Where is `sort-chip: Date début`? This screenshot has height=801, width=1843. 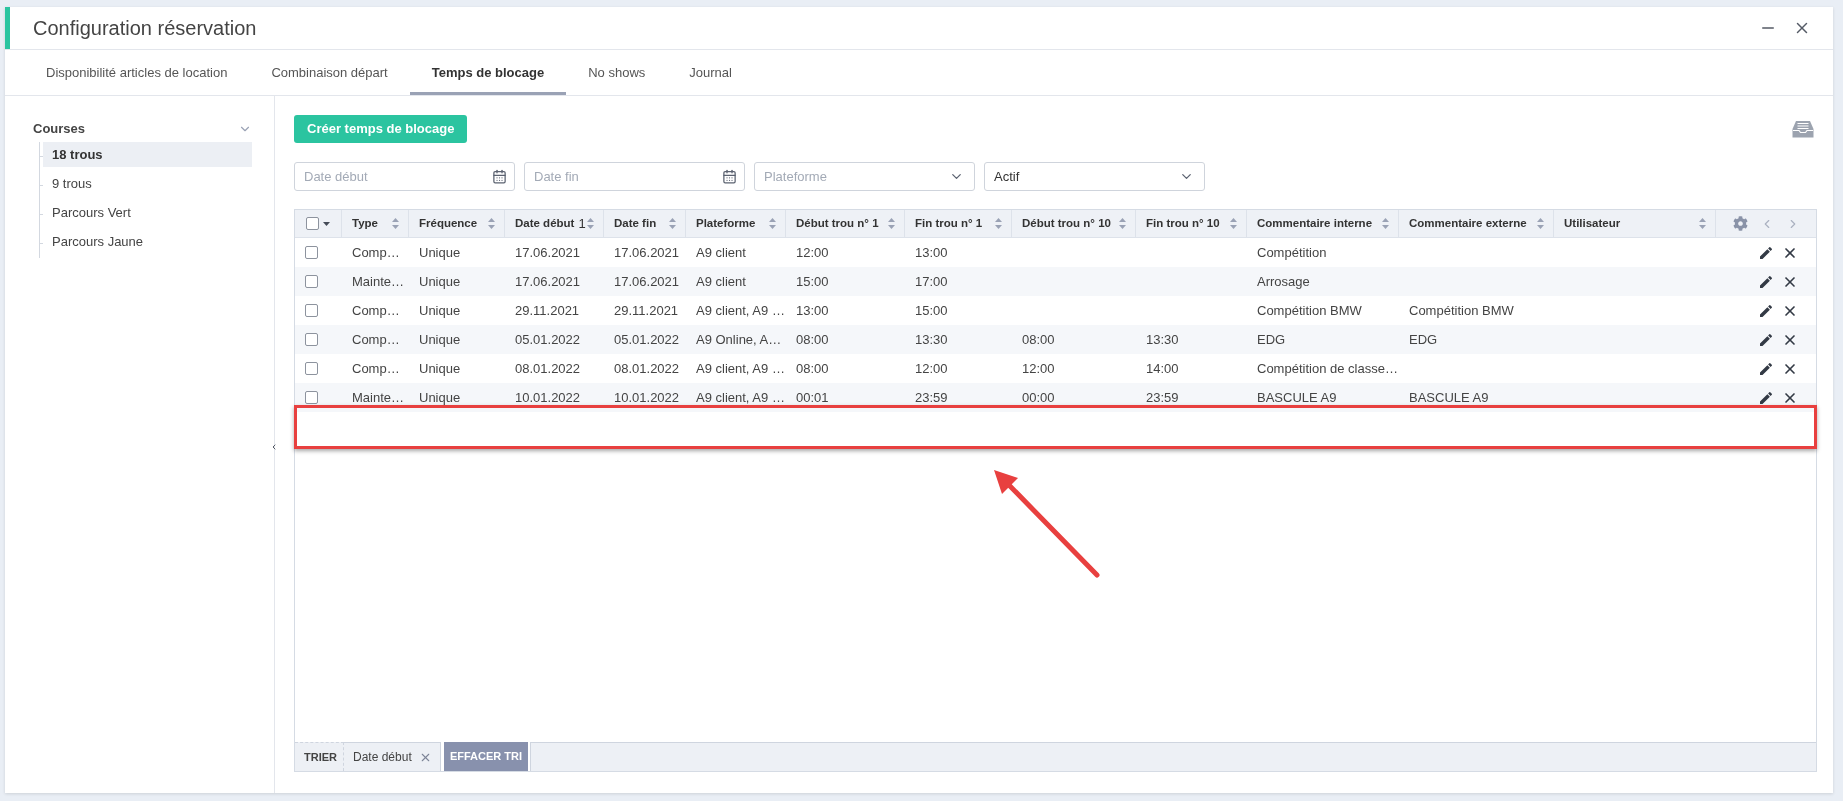 sort-chip: Date début is located at coordinates (392, 756).